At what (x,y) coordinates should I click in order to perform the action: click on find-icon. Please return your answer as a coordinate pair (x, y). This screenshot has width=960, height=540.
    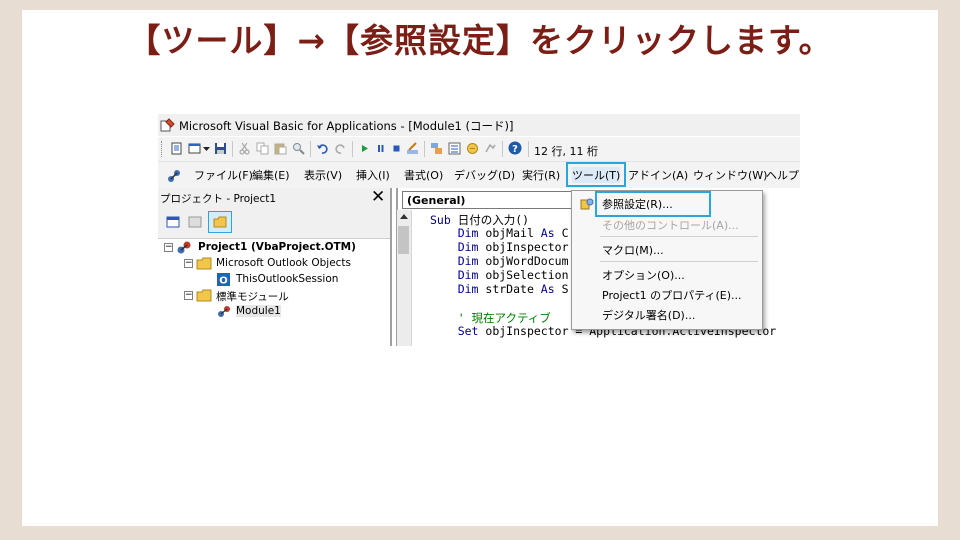
    Looking at the image, I should click on (298, 148).